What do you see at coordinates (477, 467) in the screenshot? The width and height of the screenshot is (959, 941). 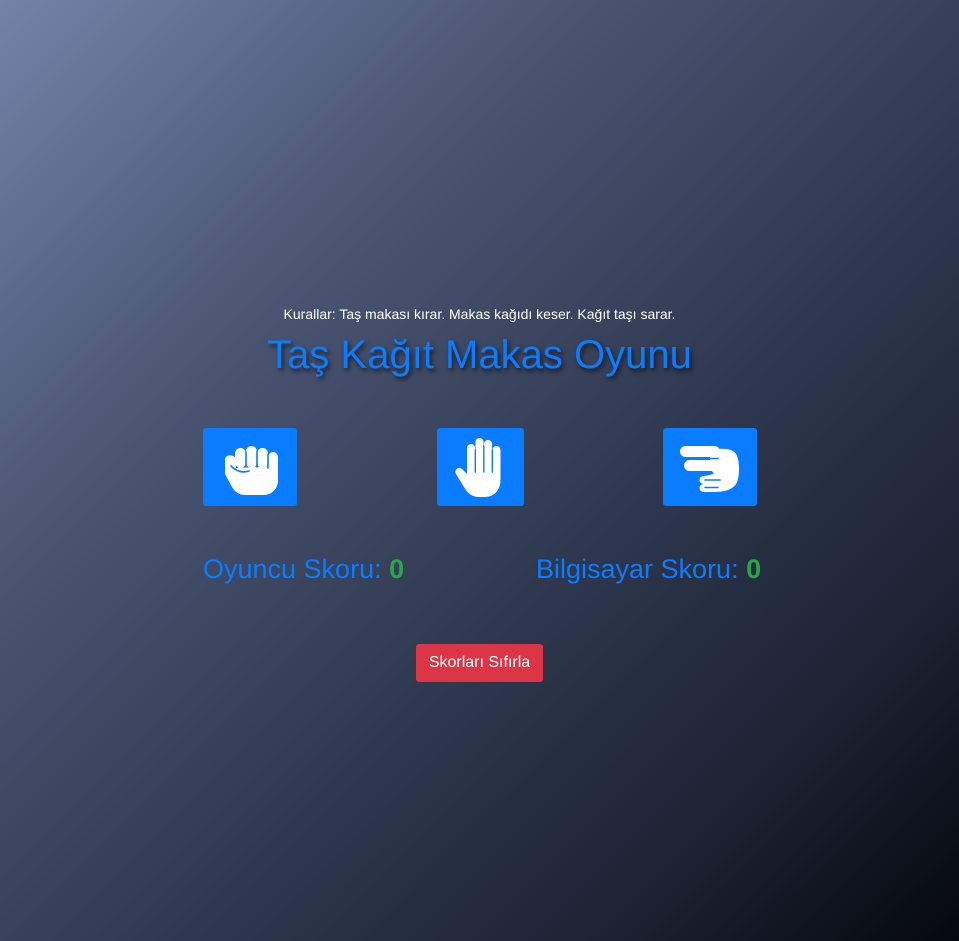 I see `hand-paper-icon` at bounding box center [477, 467].